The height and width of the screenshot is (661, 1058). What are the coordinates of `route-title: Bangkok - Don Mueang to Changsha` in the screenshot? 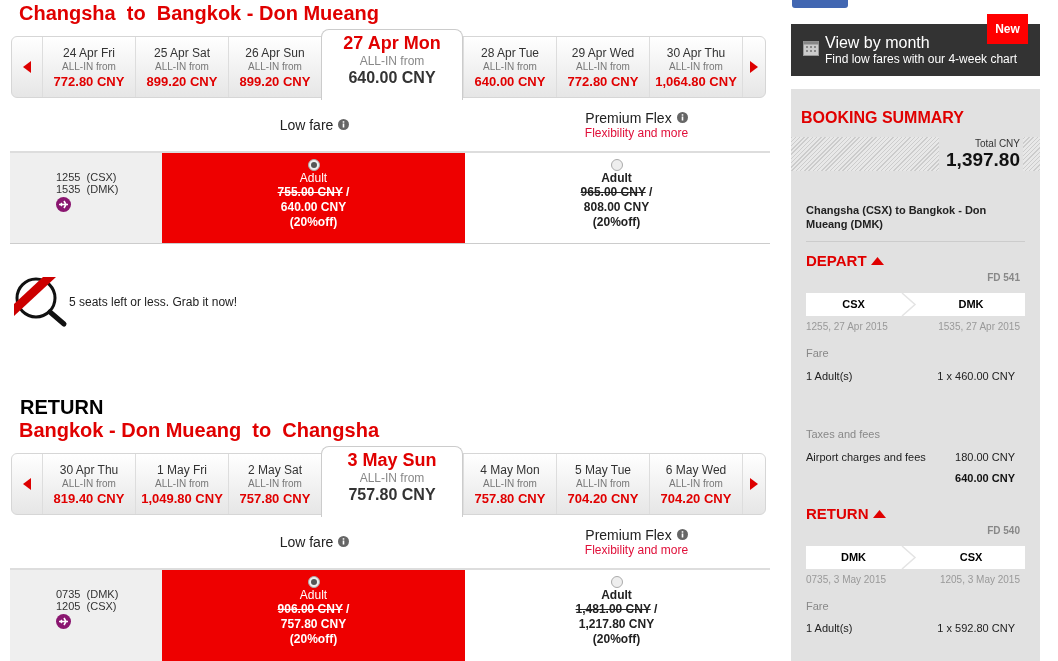 It's located at (199, 430).